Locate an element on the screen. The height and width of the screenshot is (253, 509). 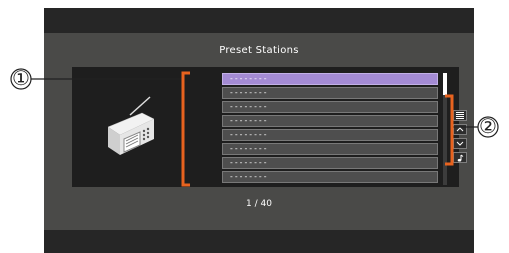
callout-1-bracket is located at coordinates (185, 129).